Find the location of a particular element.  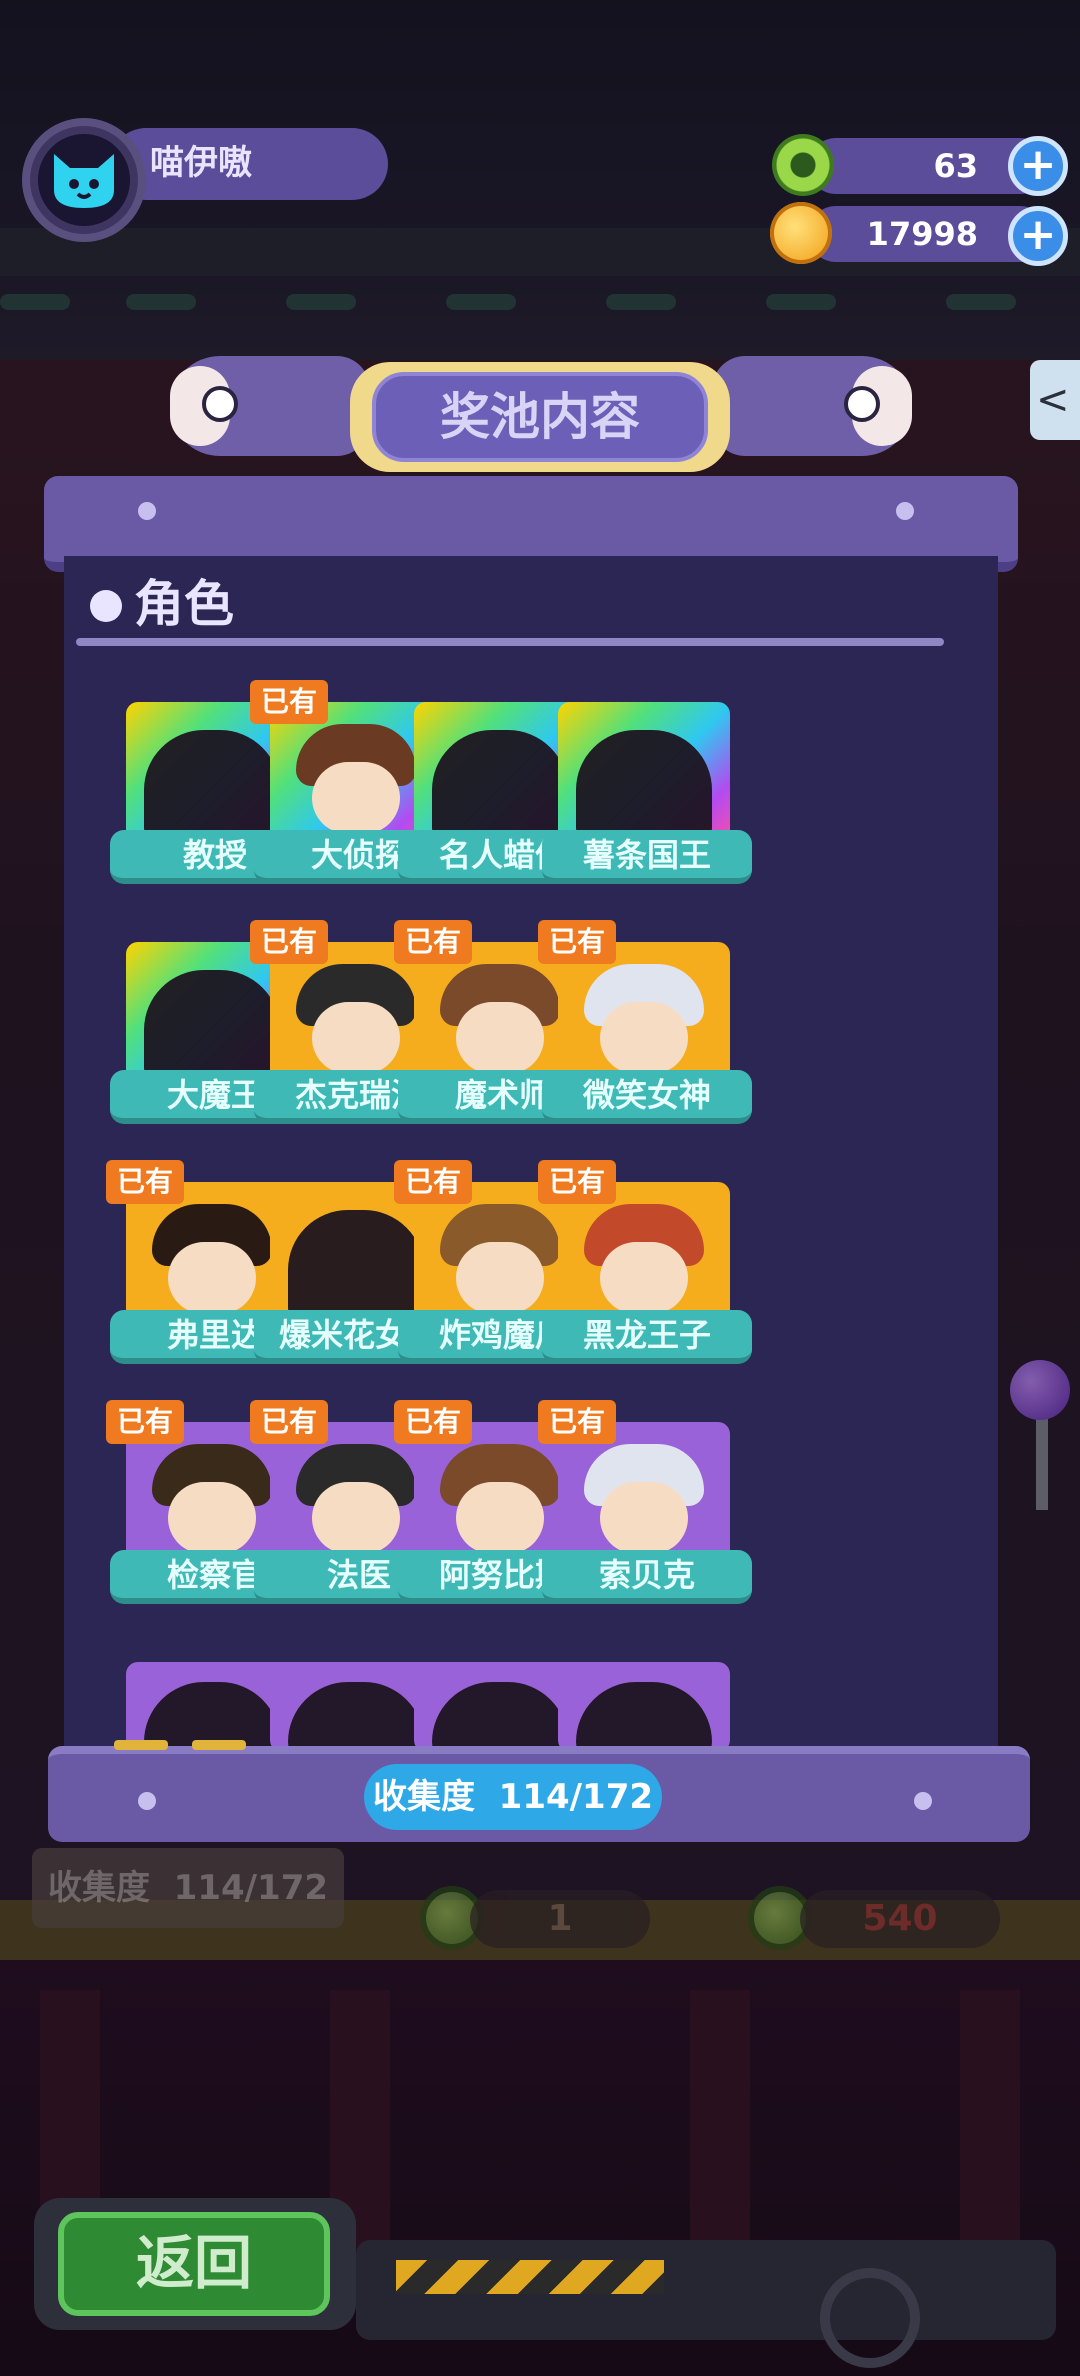

gold-planet-coin-icon is located at coordinates (801, 233).